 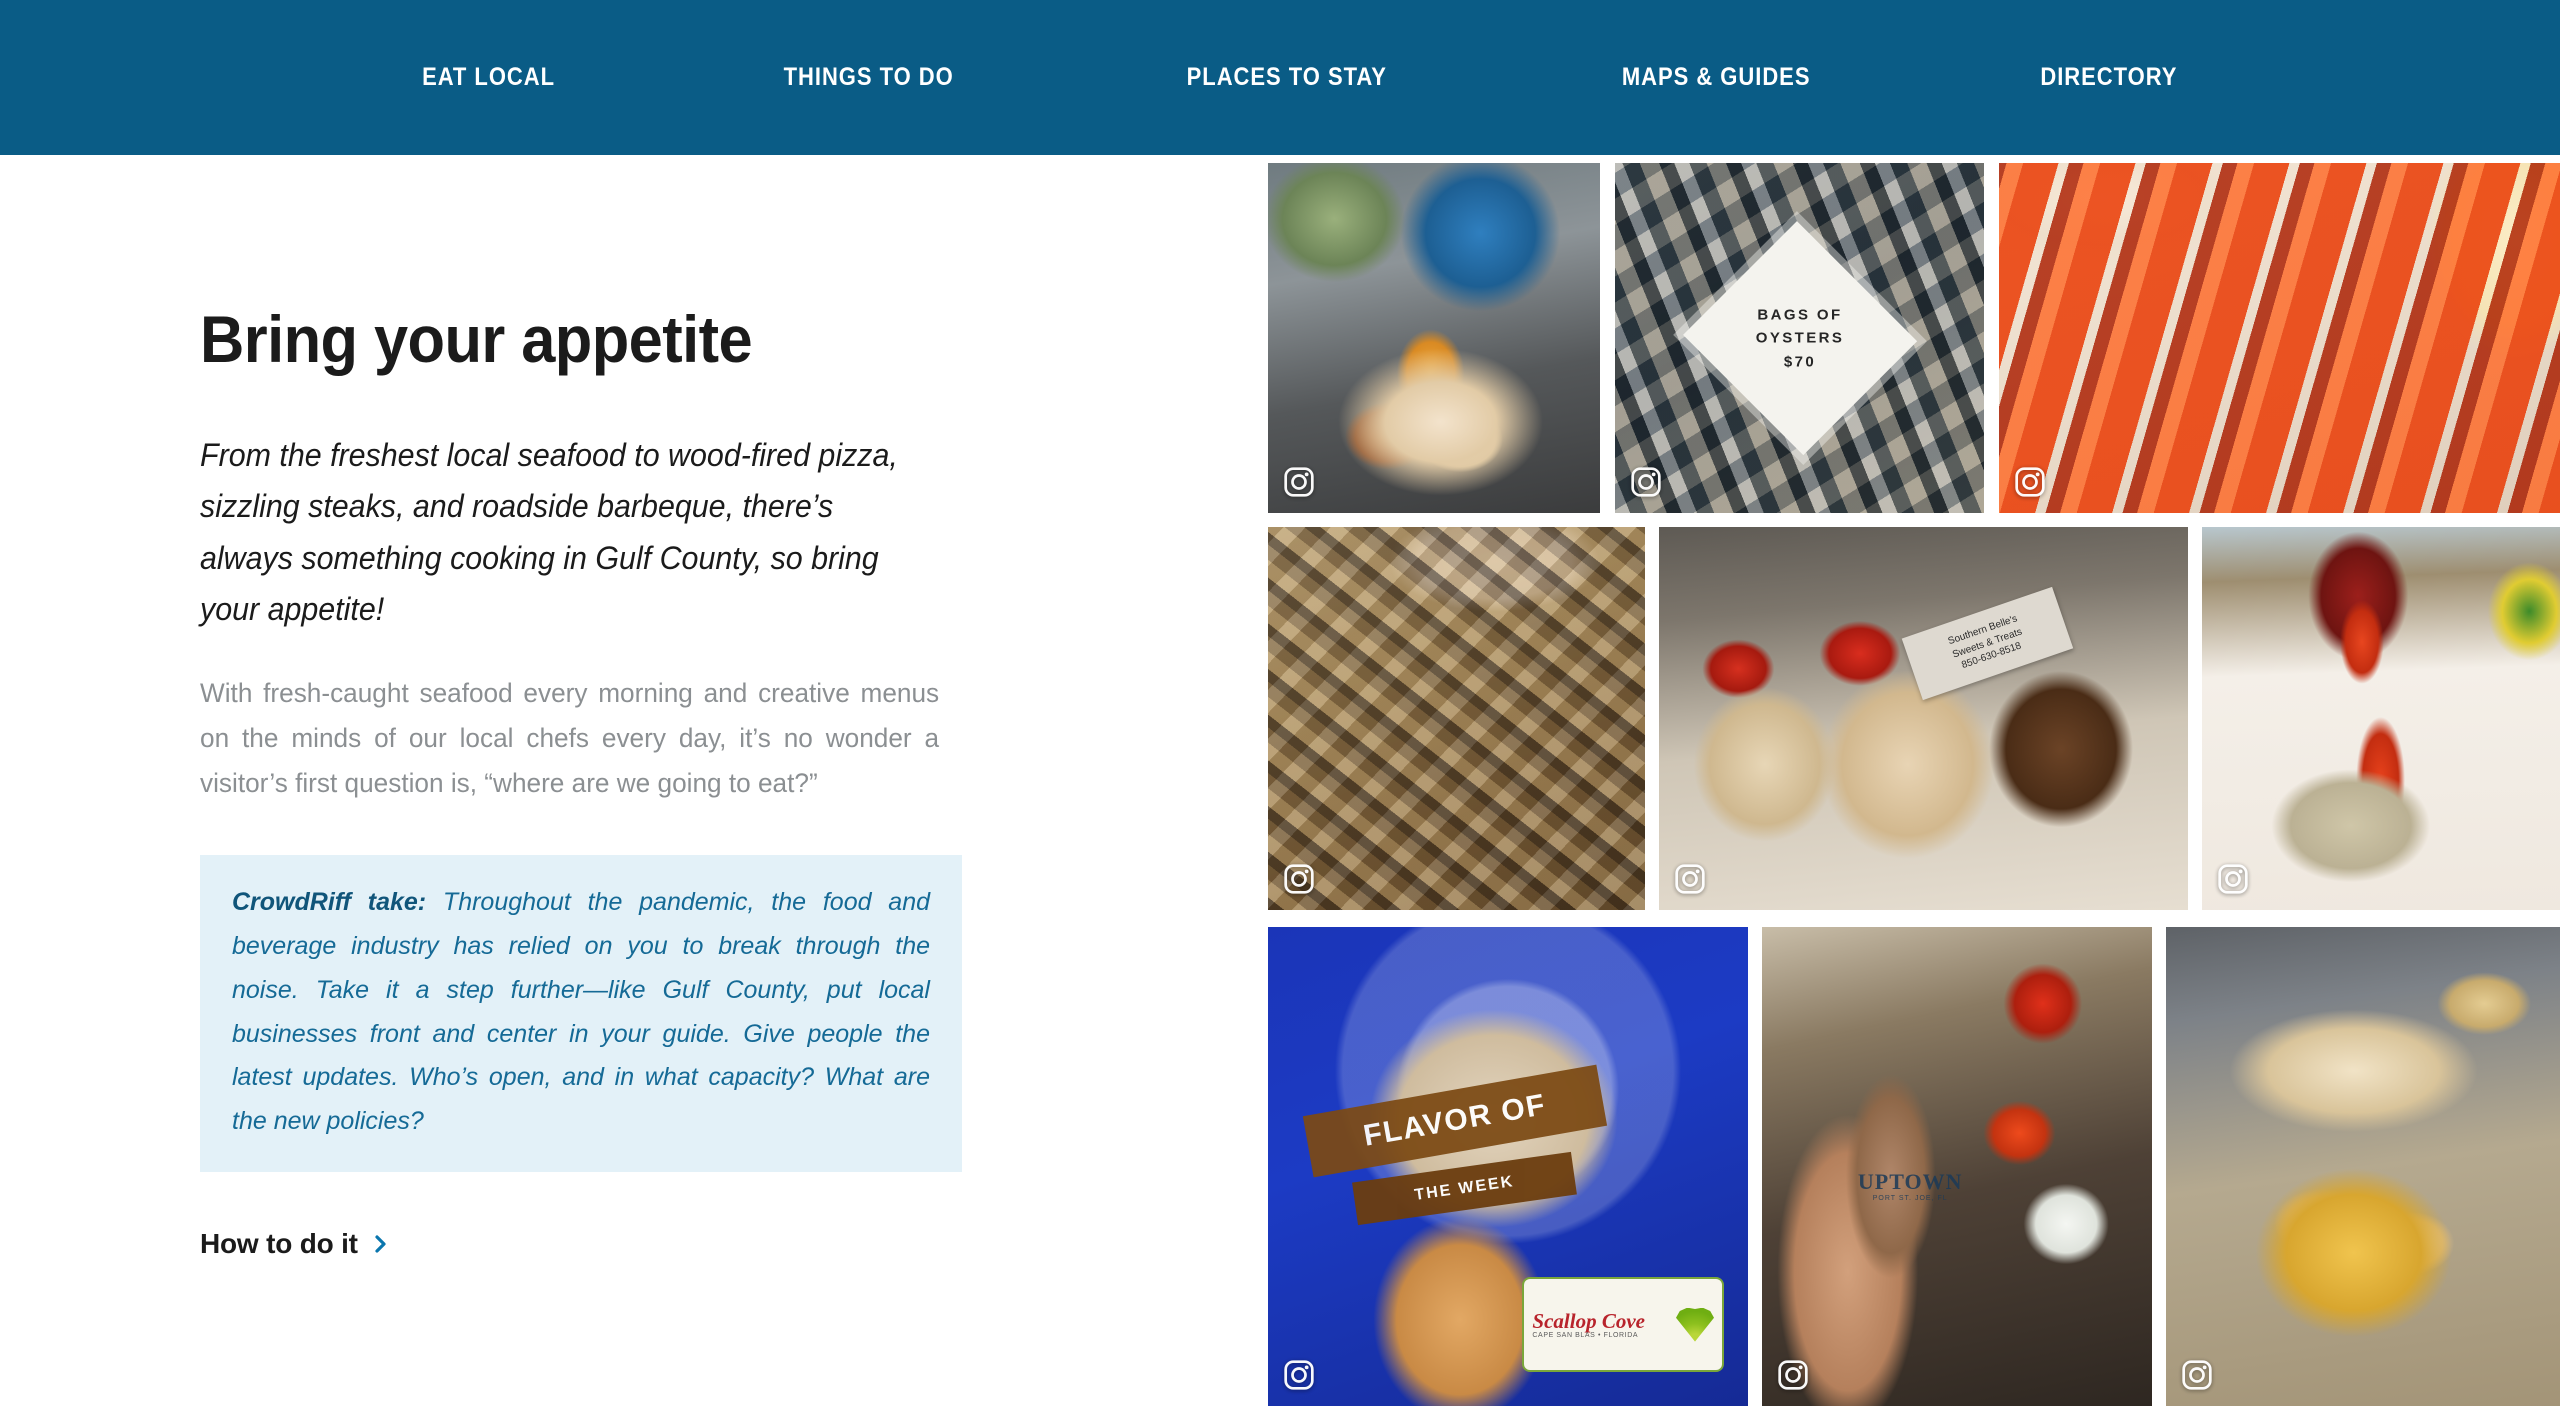 I want to click on how-to-do-it-label: How to do it, so click(x=279, y=1243).